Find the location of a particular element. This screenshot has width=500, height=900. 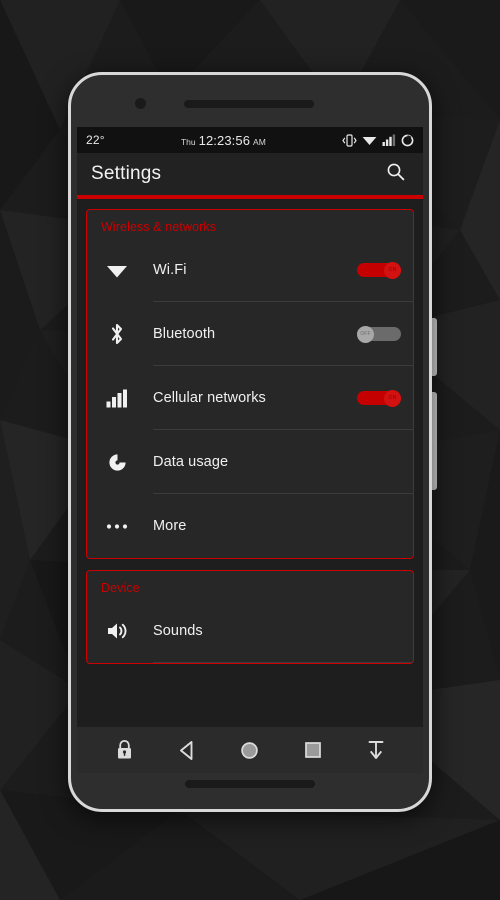

data-usage-icon is located at coordinates (117, 462).